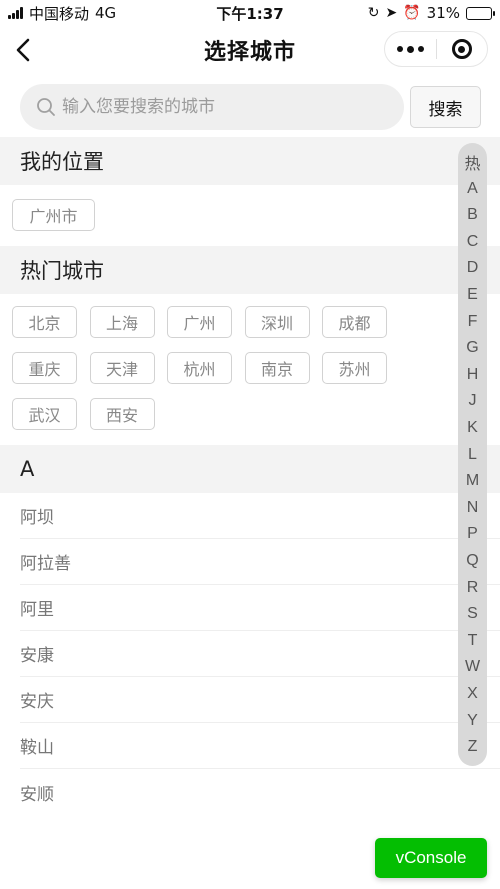 Image resolution: width=500 pixels, height=889 pixels. I want to click on my-location-city-chip: 广州市, so click(53, 215).